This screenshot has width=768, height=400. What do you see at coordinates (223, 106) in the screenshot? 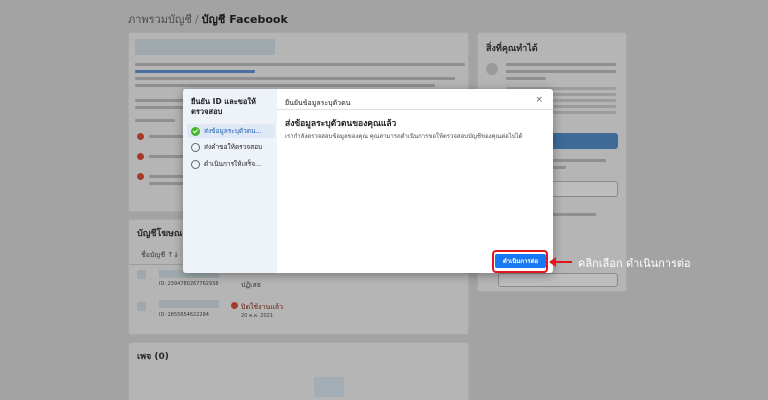
I see `steps-sidebar-title: ยืนยัน ID และขอให้ตรวจสอบ` at bounding box center [223, 106].